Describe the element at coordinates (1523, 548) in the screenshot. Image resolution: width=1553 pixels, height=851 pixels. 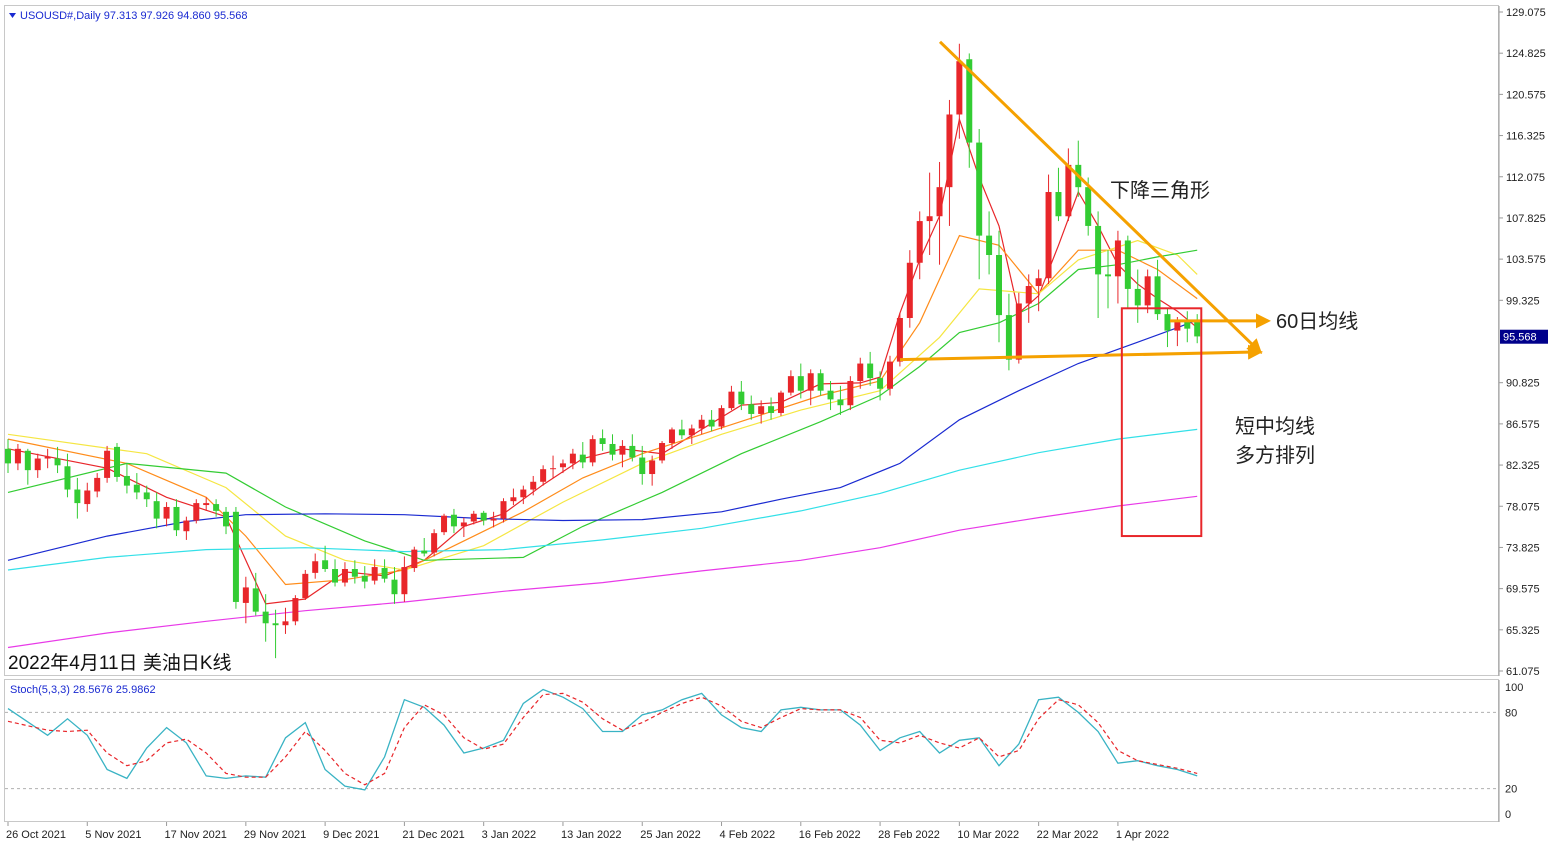
I see `price-tick-label: 73.825` at that location.